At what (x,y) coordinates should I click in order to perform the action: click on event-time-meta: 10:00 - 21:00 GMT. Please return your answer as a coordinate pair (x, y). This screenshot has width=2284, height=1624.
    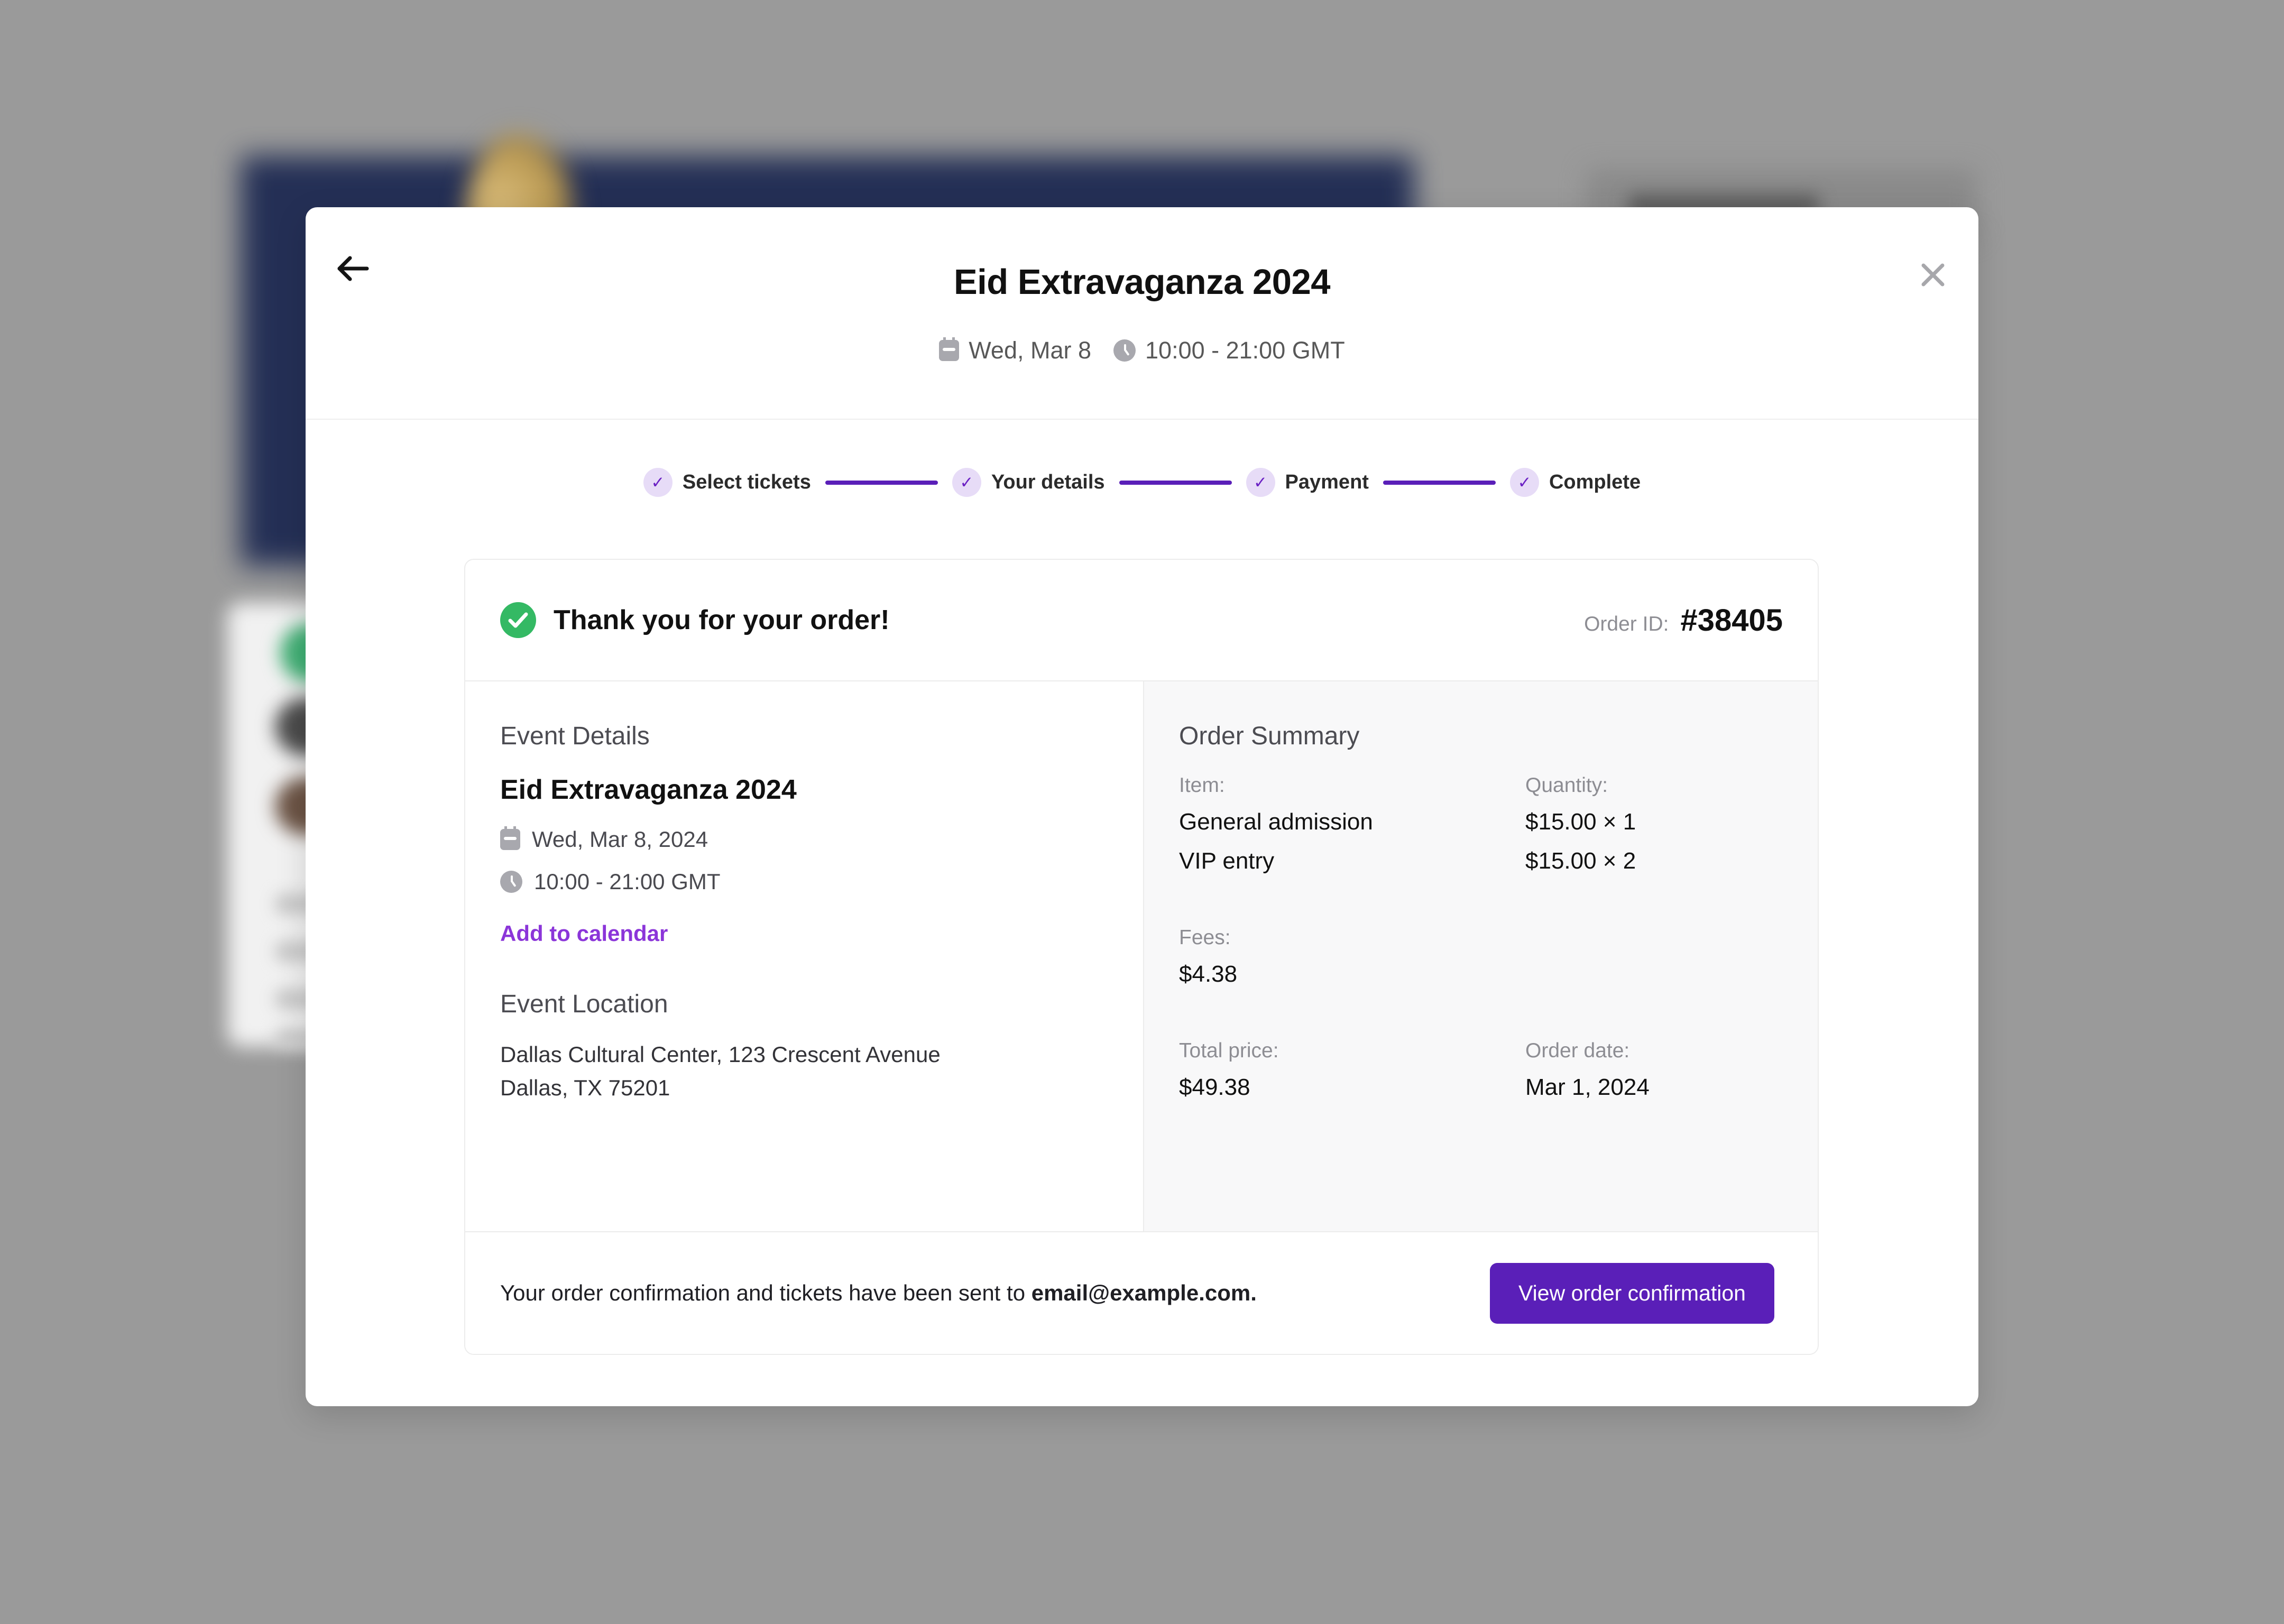
    Looking at the image, I should click on (1229, 350).